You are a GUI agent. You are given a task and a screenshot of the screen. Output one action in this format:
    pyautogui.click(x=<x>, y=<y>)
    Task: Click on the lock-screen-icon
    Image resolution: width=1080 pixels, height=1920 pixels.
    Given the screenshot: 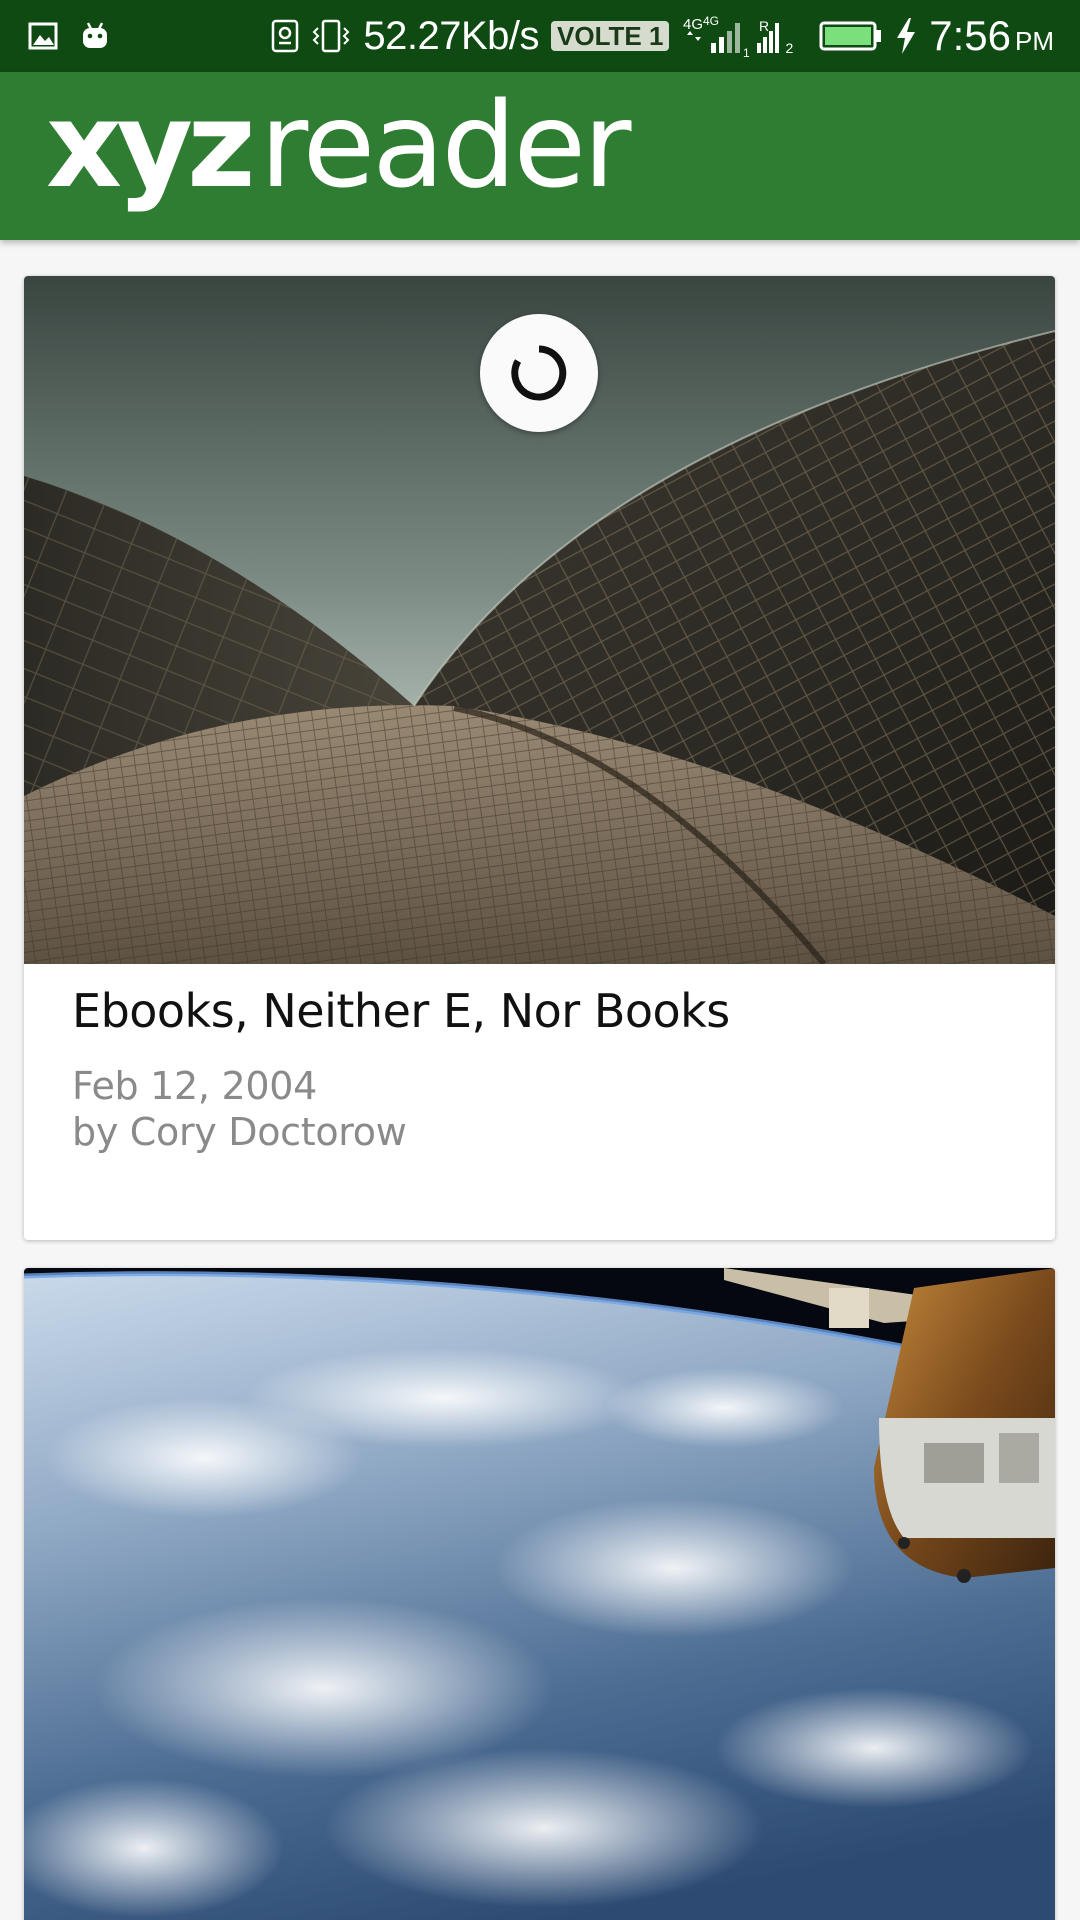 What is the action you would take?
    pyautogui.click(x=285, y=36)
    